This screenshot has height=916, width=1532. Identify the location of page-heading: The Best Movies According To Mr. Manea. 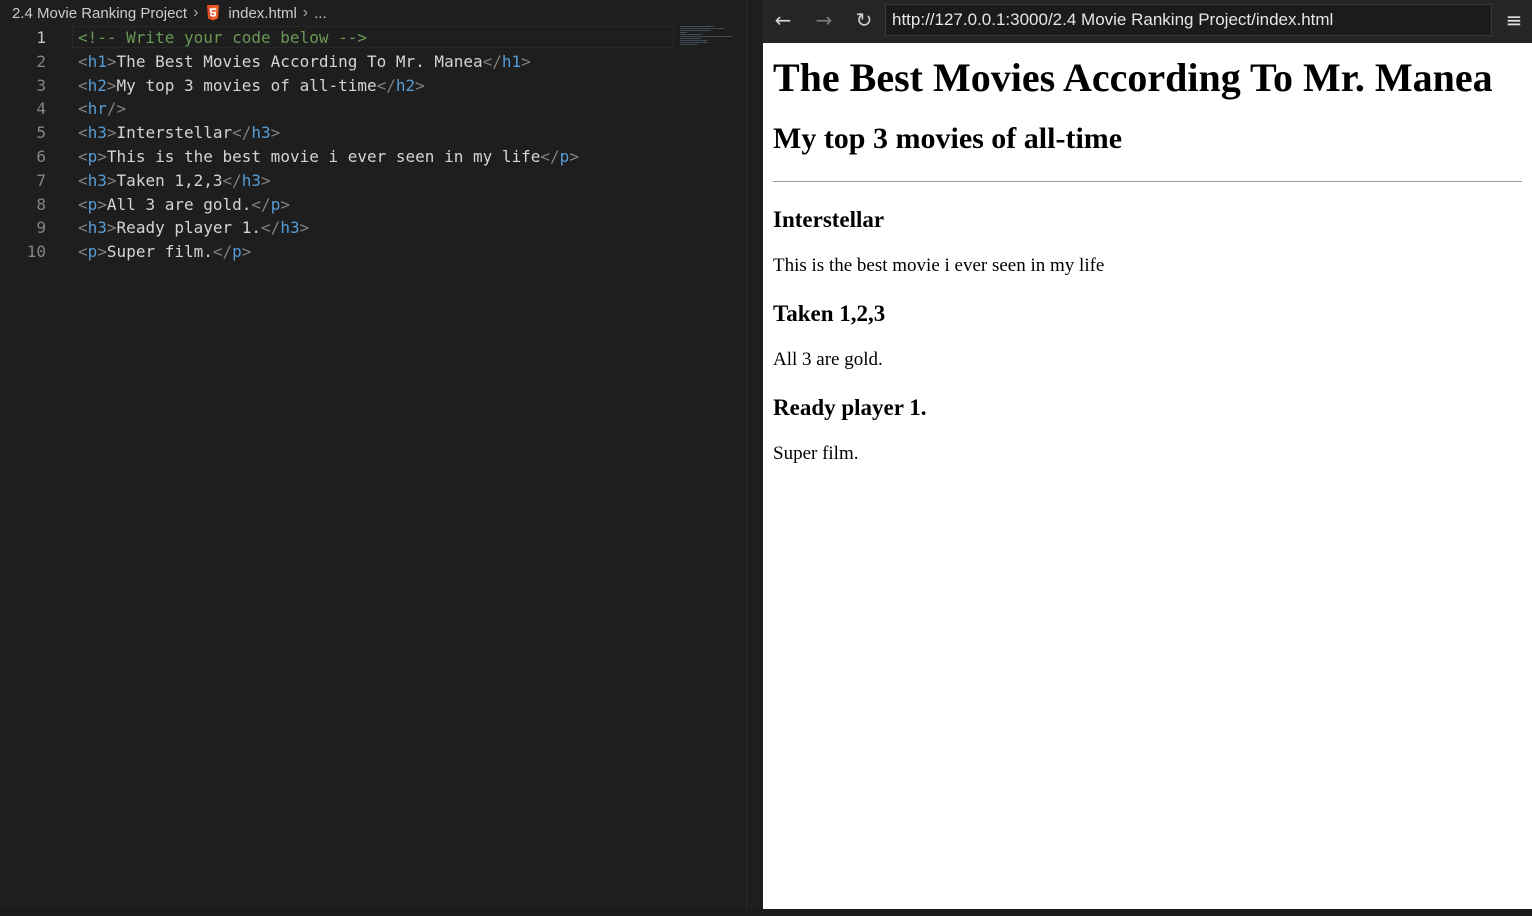
(1133, 77).